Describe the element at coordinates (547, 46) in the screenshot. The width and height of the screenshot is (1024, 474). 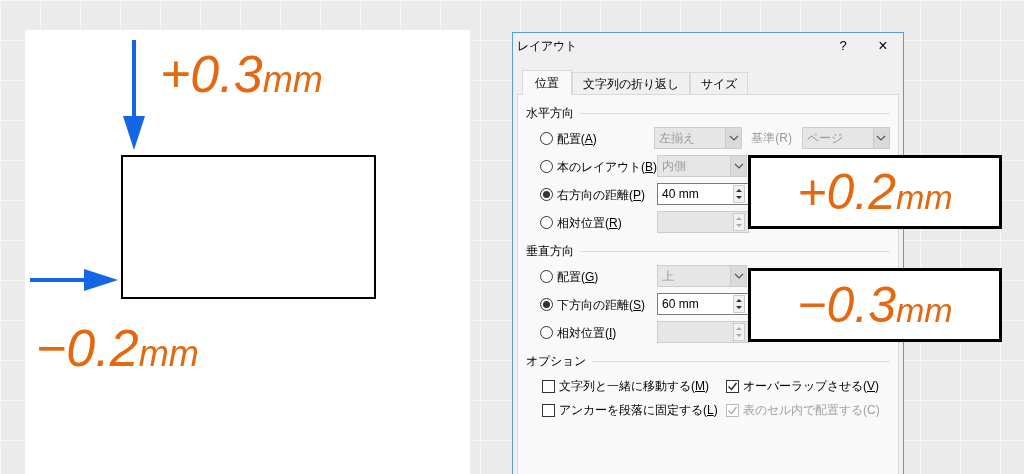
I see `dialog-title: レイアウト` at that location.